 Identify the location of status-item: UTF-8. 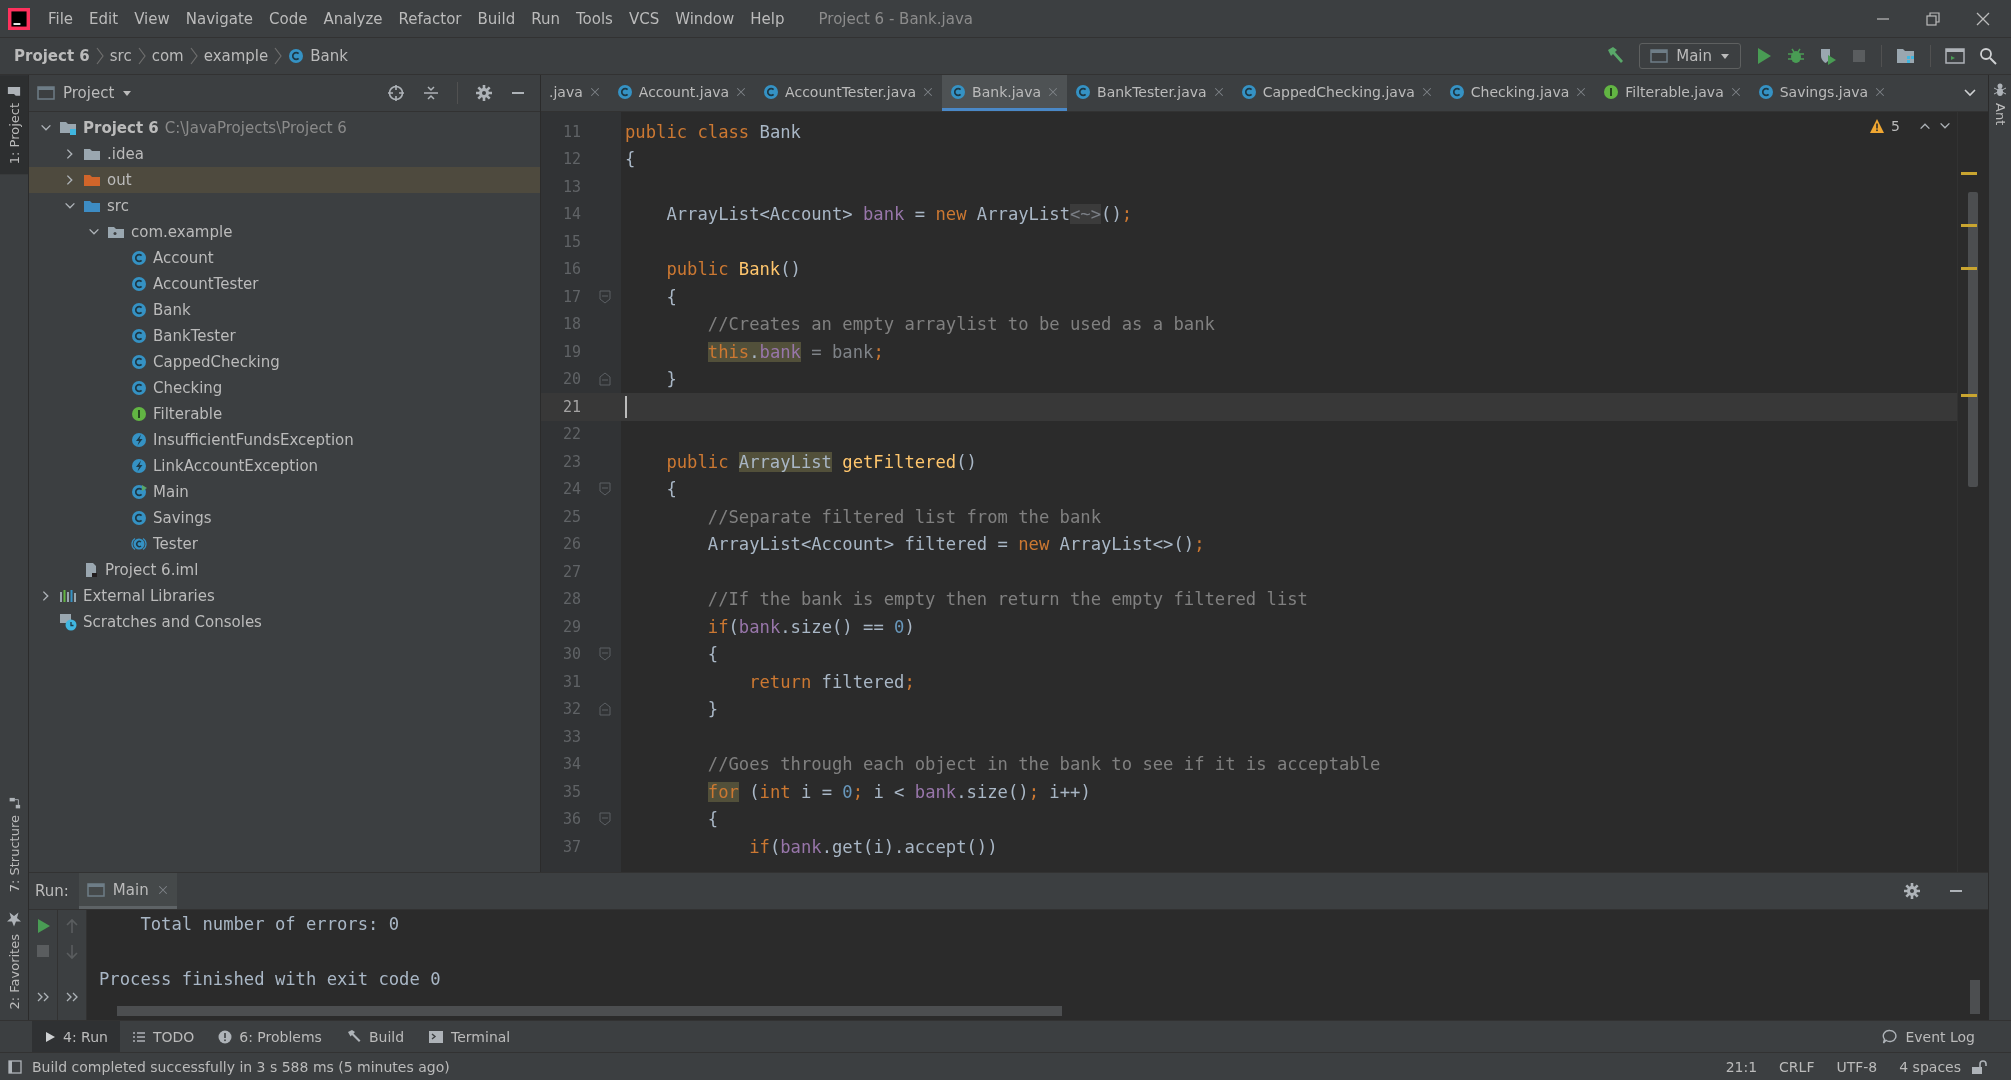
(1857, 1066).